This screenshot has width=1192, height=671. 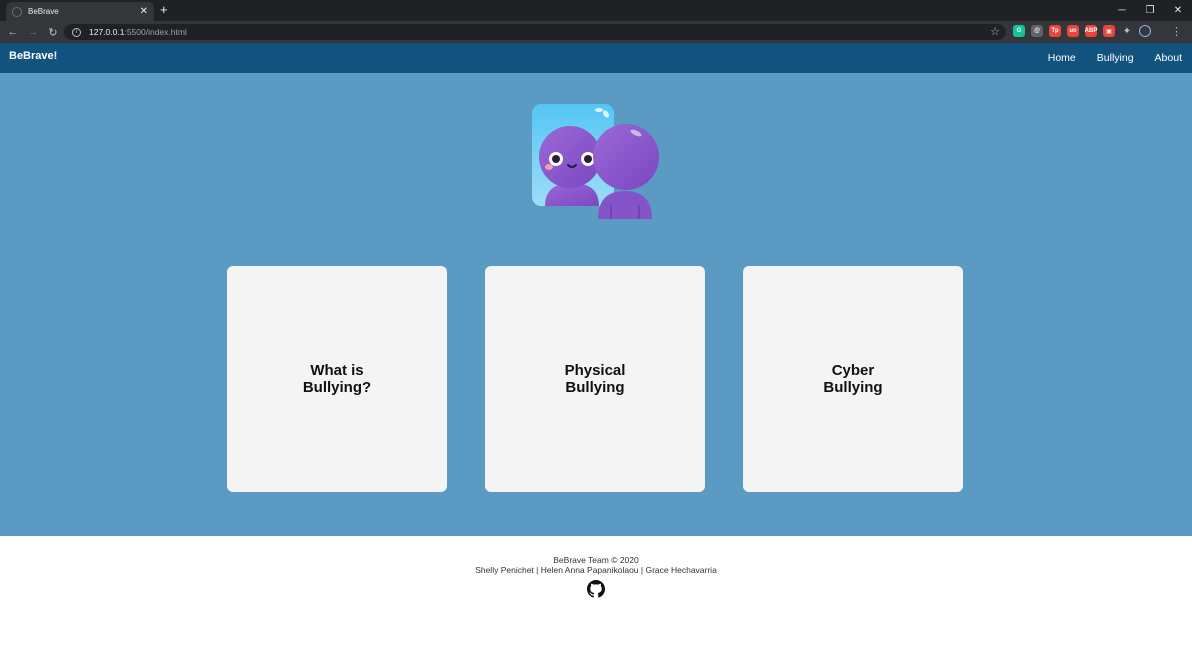 I want to click on nav-links: Home Bullying About, so click(x=1115, y=58).